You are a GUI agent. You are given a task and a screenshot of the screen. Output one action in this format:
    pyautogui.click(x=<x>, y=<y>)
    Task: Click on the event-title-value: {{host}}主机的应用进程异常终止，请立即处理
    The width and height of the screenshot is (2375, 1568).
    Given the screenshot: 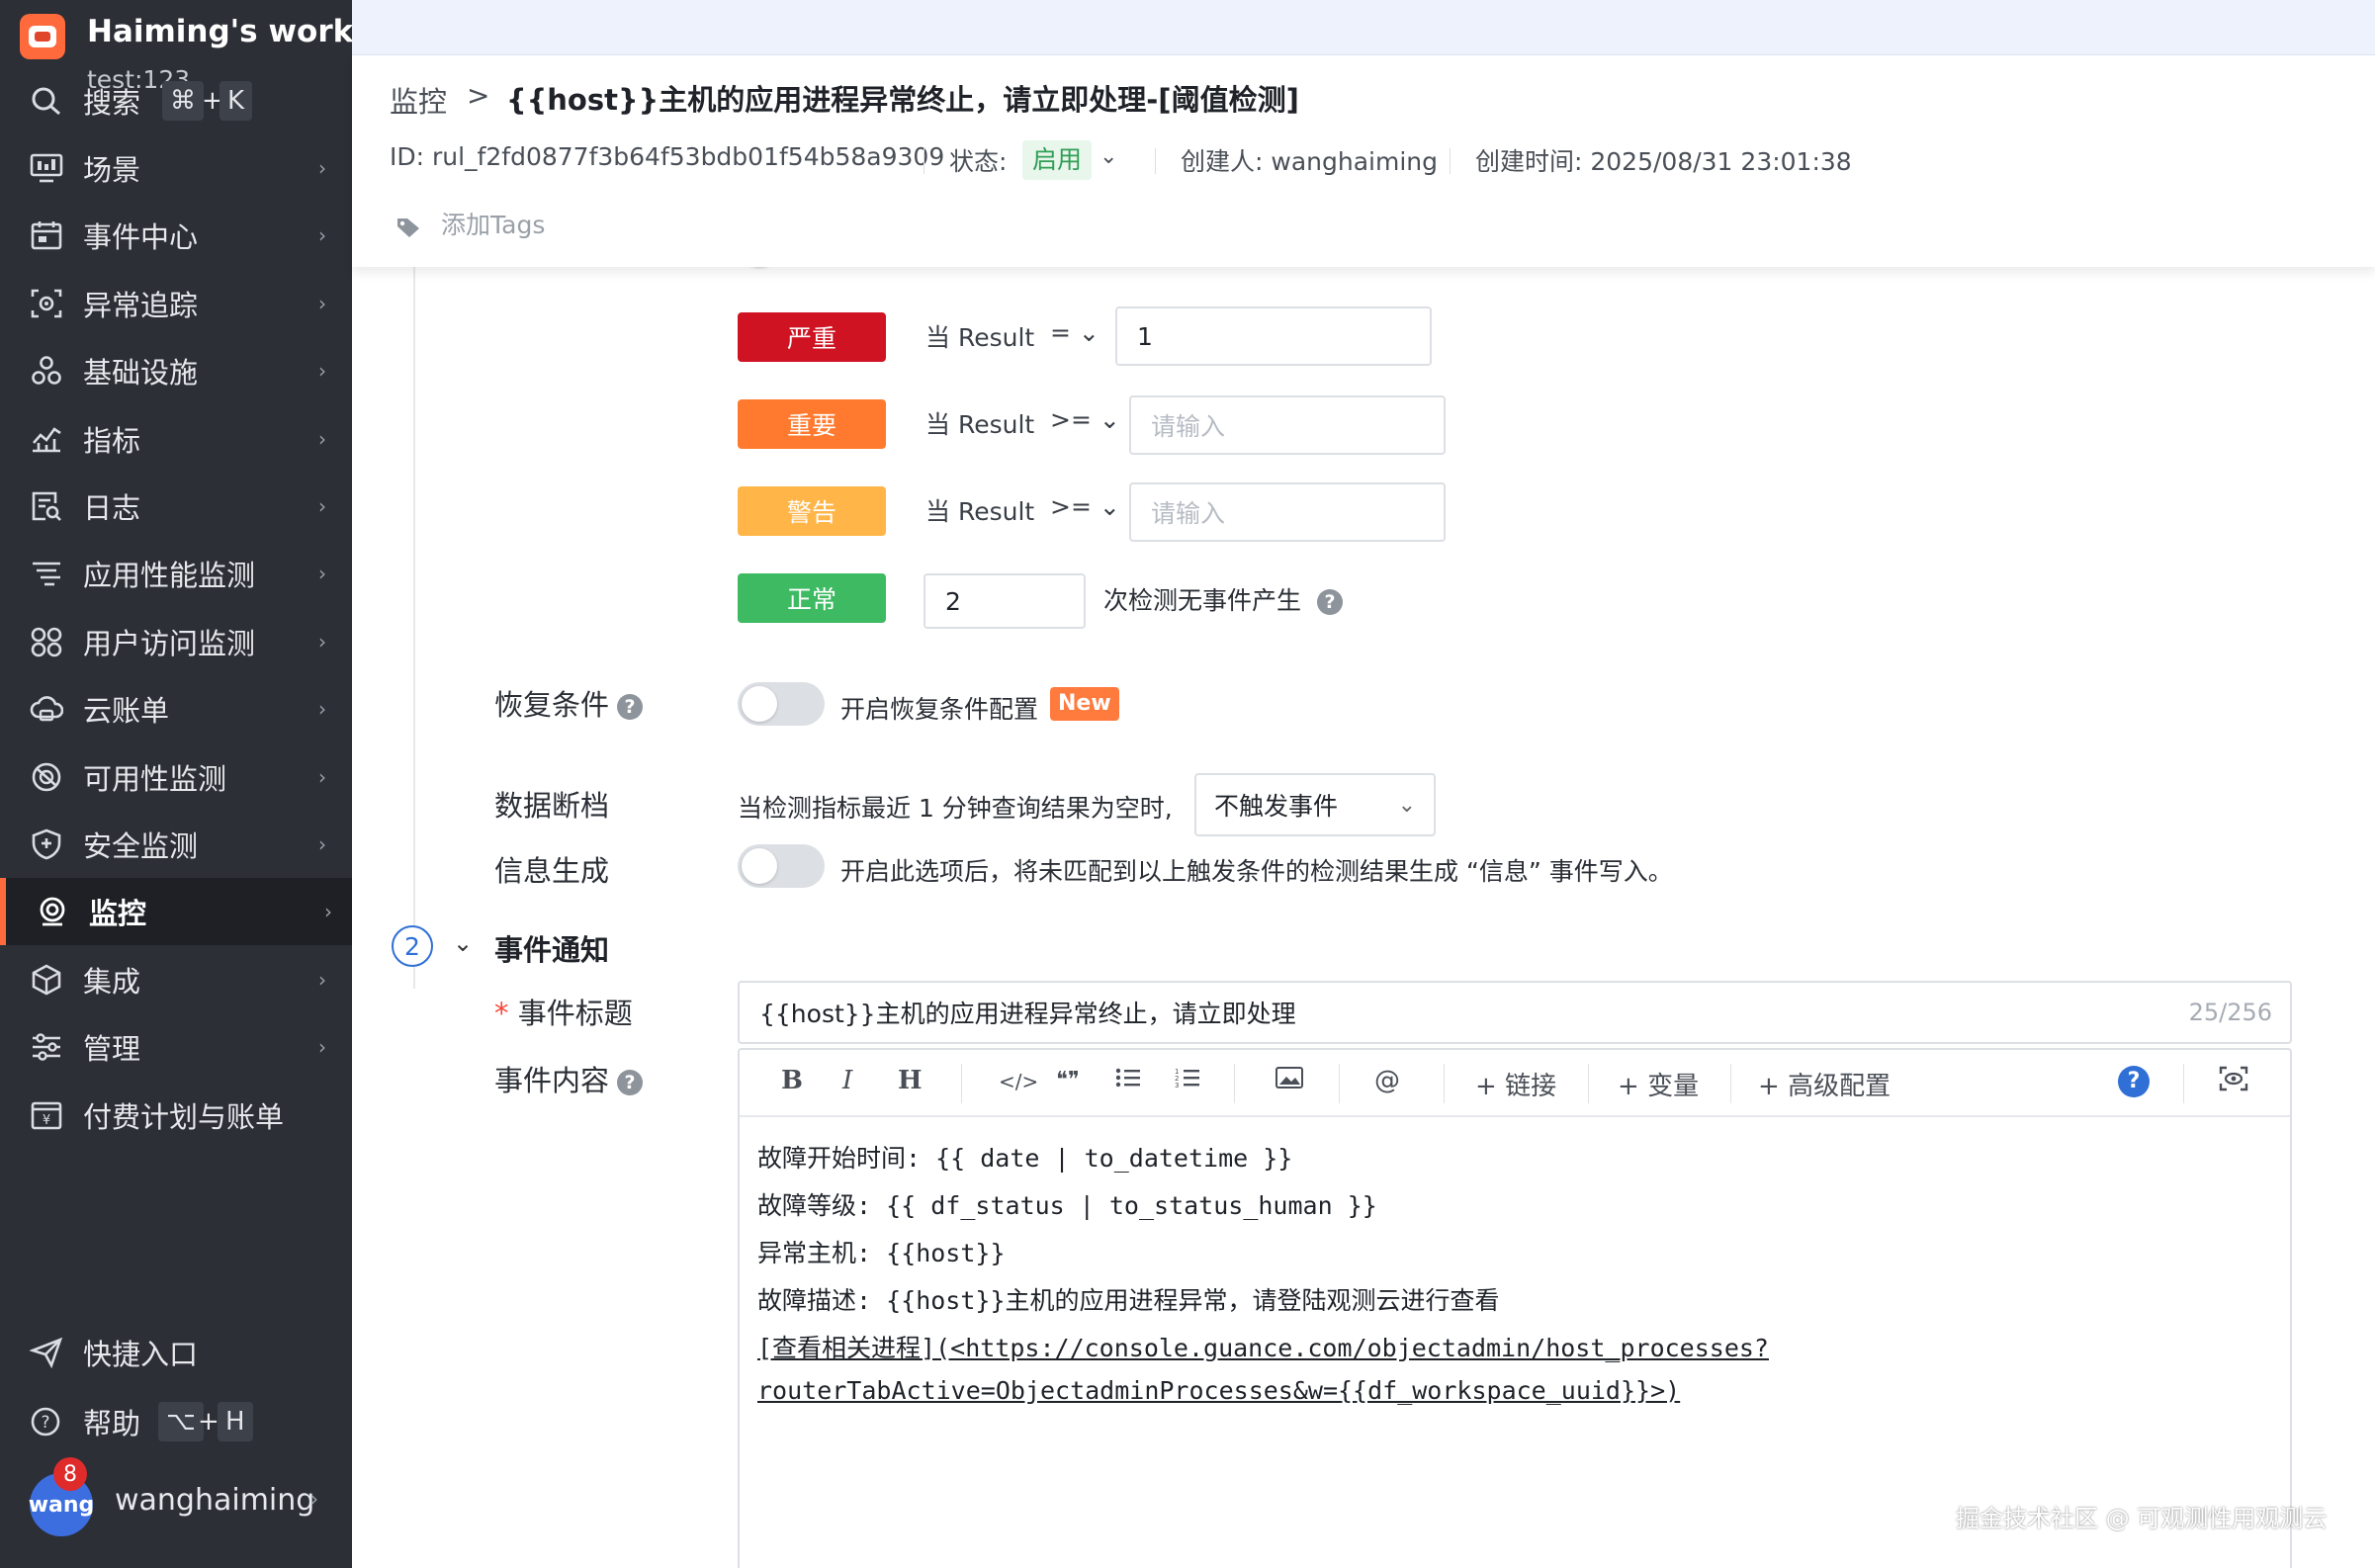 What is the action you would take?
    pyautogui.click(x=1027, y=1014)
    